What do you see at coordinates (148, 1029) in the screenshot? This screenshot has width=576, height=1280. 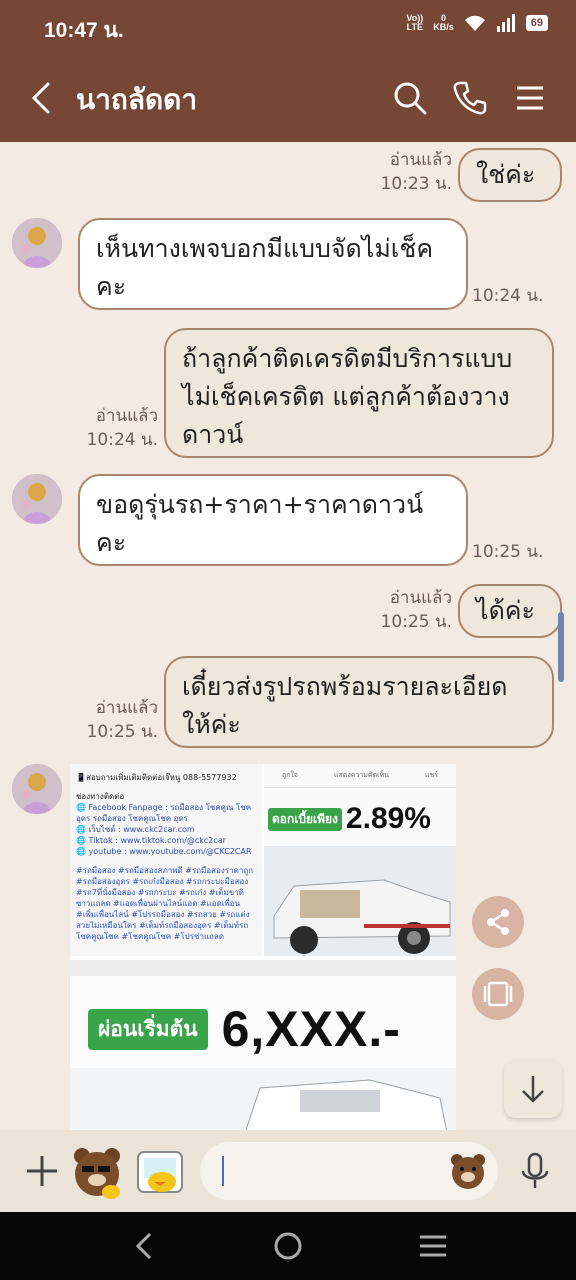 I see `installment-label: ผ่อนเริ่มต้น` at bounding box center [148, 1029].